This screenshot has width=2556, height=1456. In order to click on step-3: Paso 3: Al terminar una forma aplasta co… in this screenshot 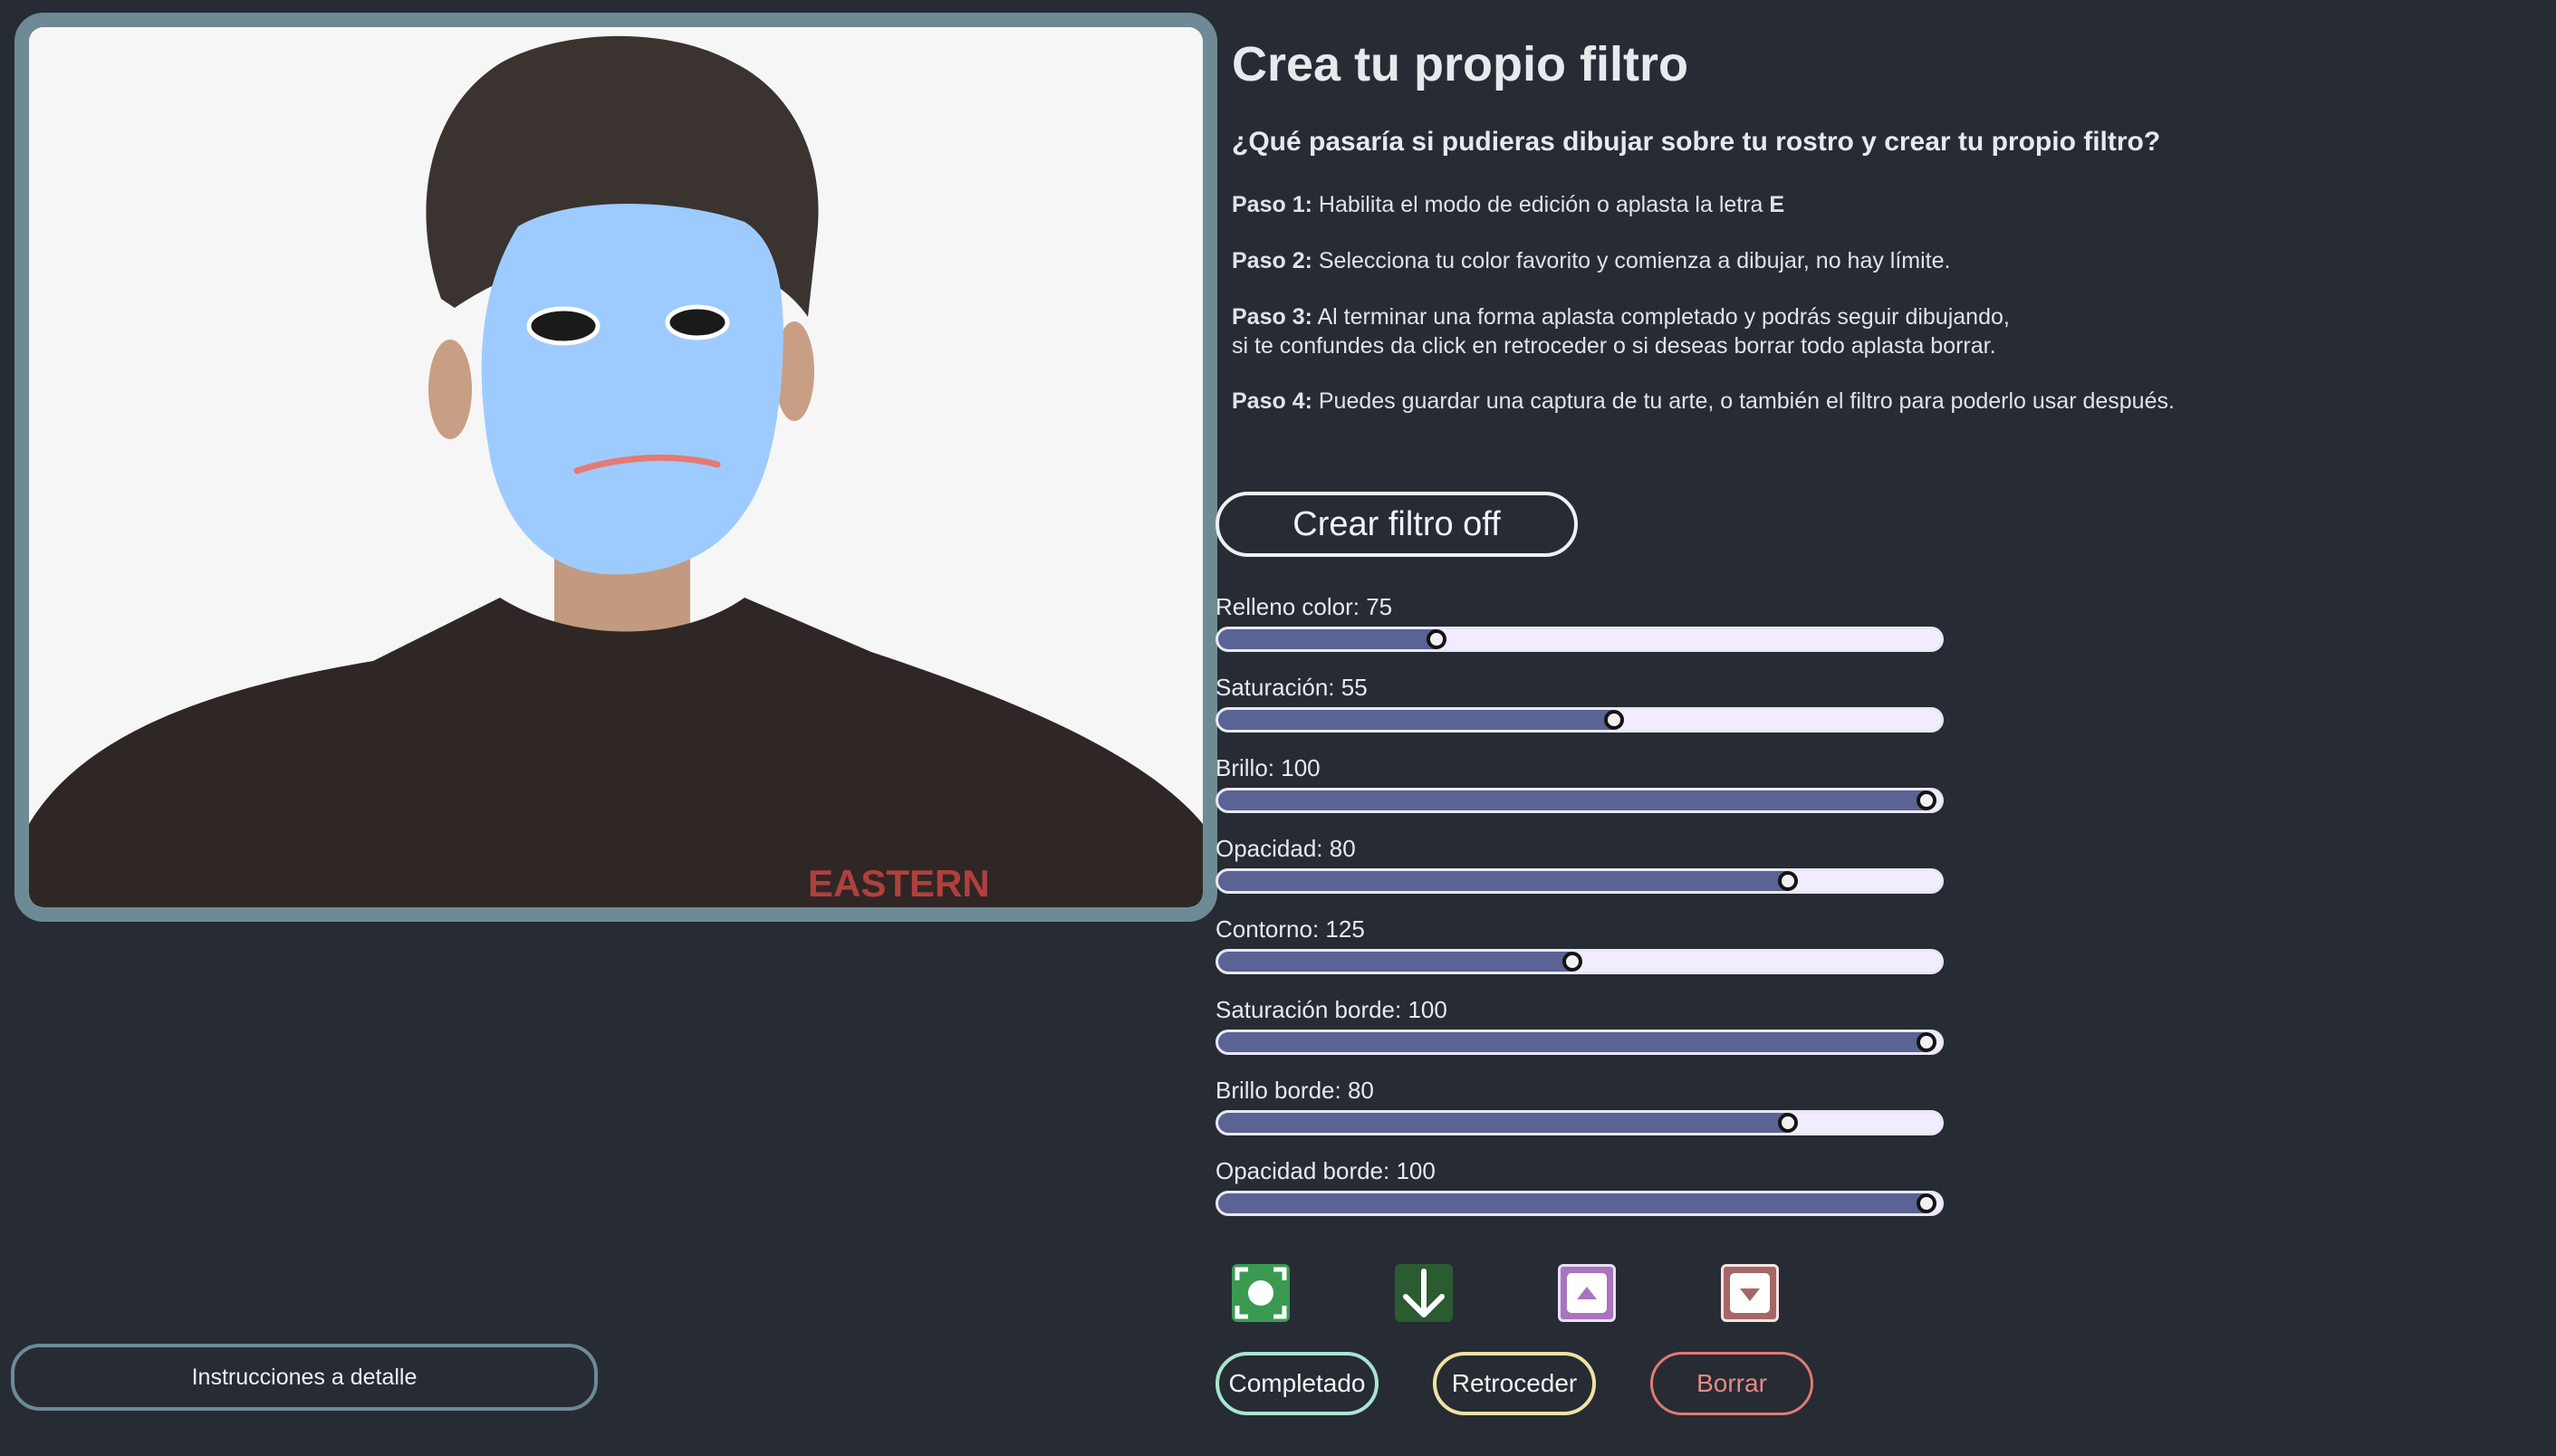, I will do `click(1621, 331)`.